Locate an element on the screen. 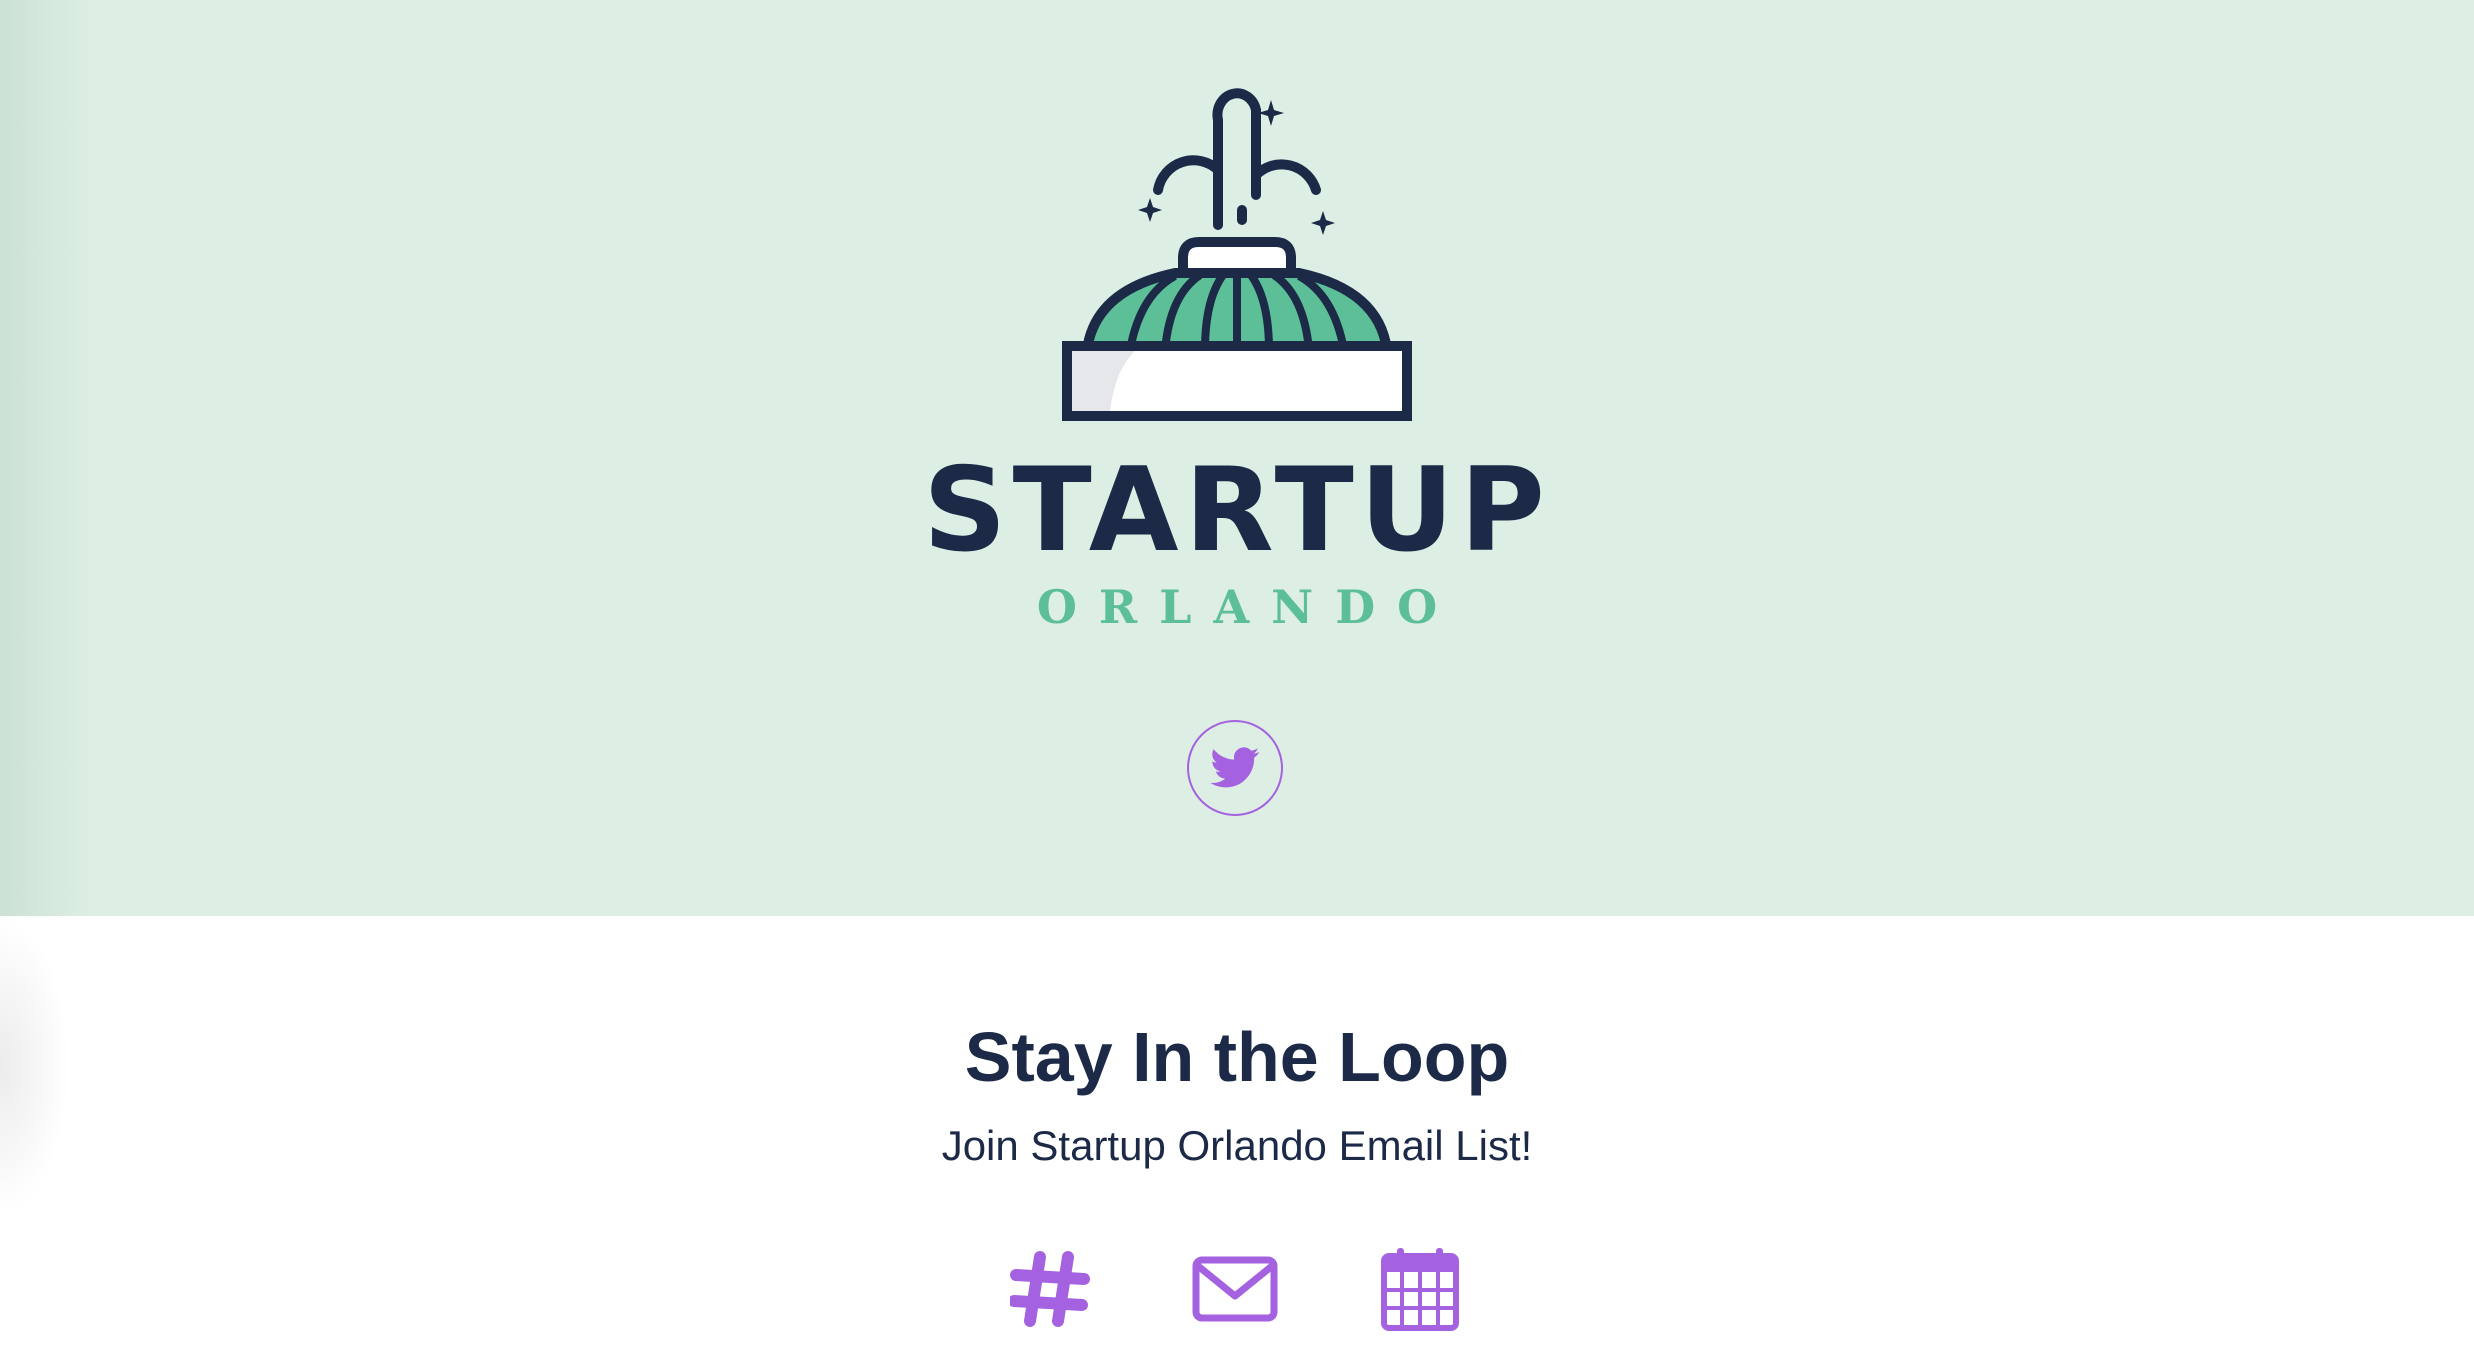 The width and height of the screenshot is (2474, 1358). brand-title: STARTUP is located at coordinates (1237, 510).